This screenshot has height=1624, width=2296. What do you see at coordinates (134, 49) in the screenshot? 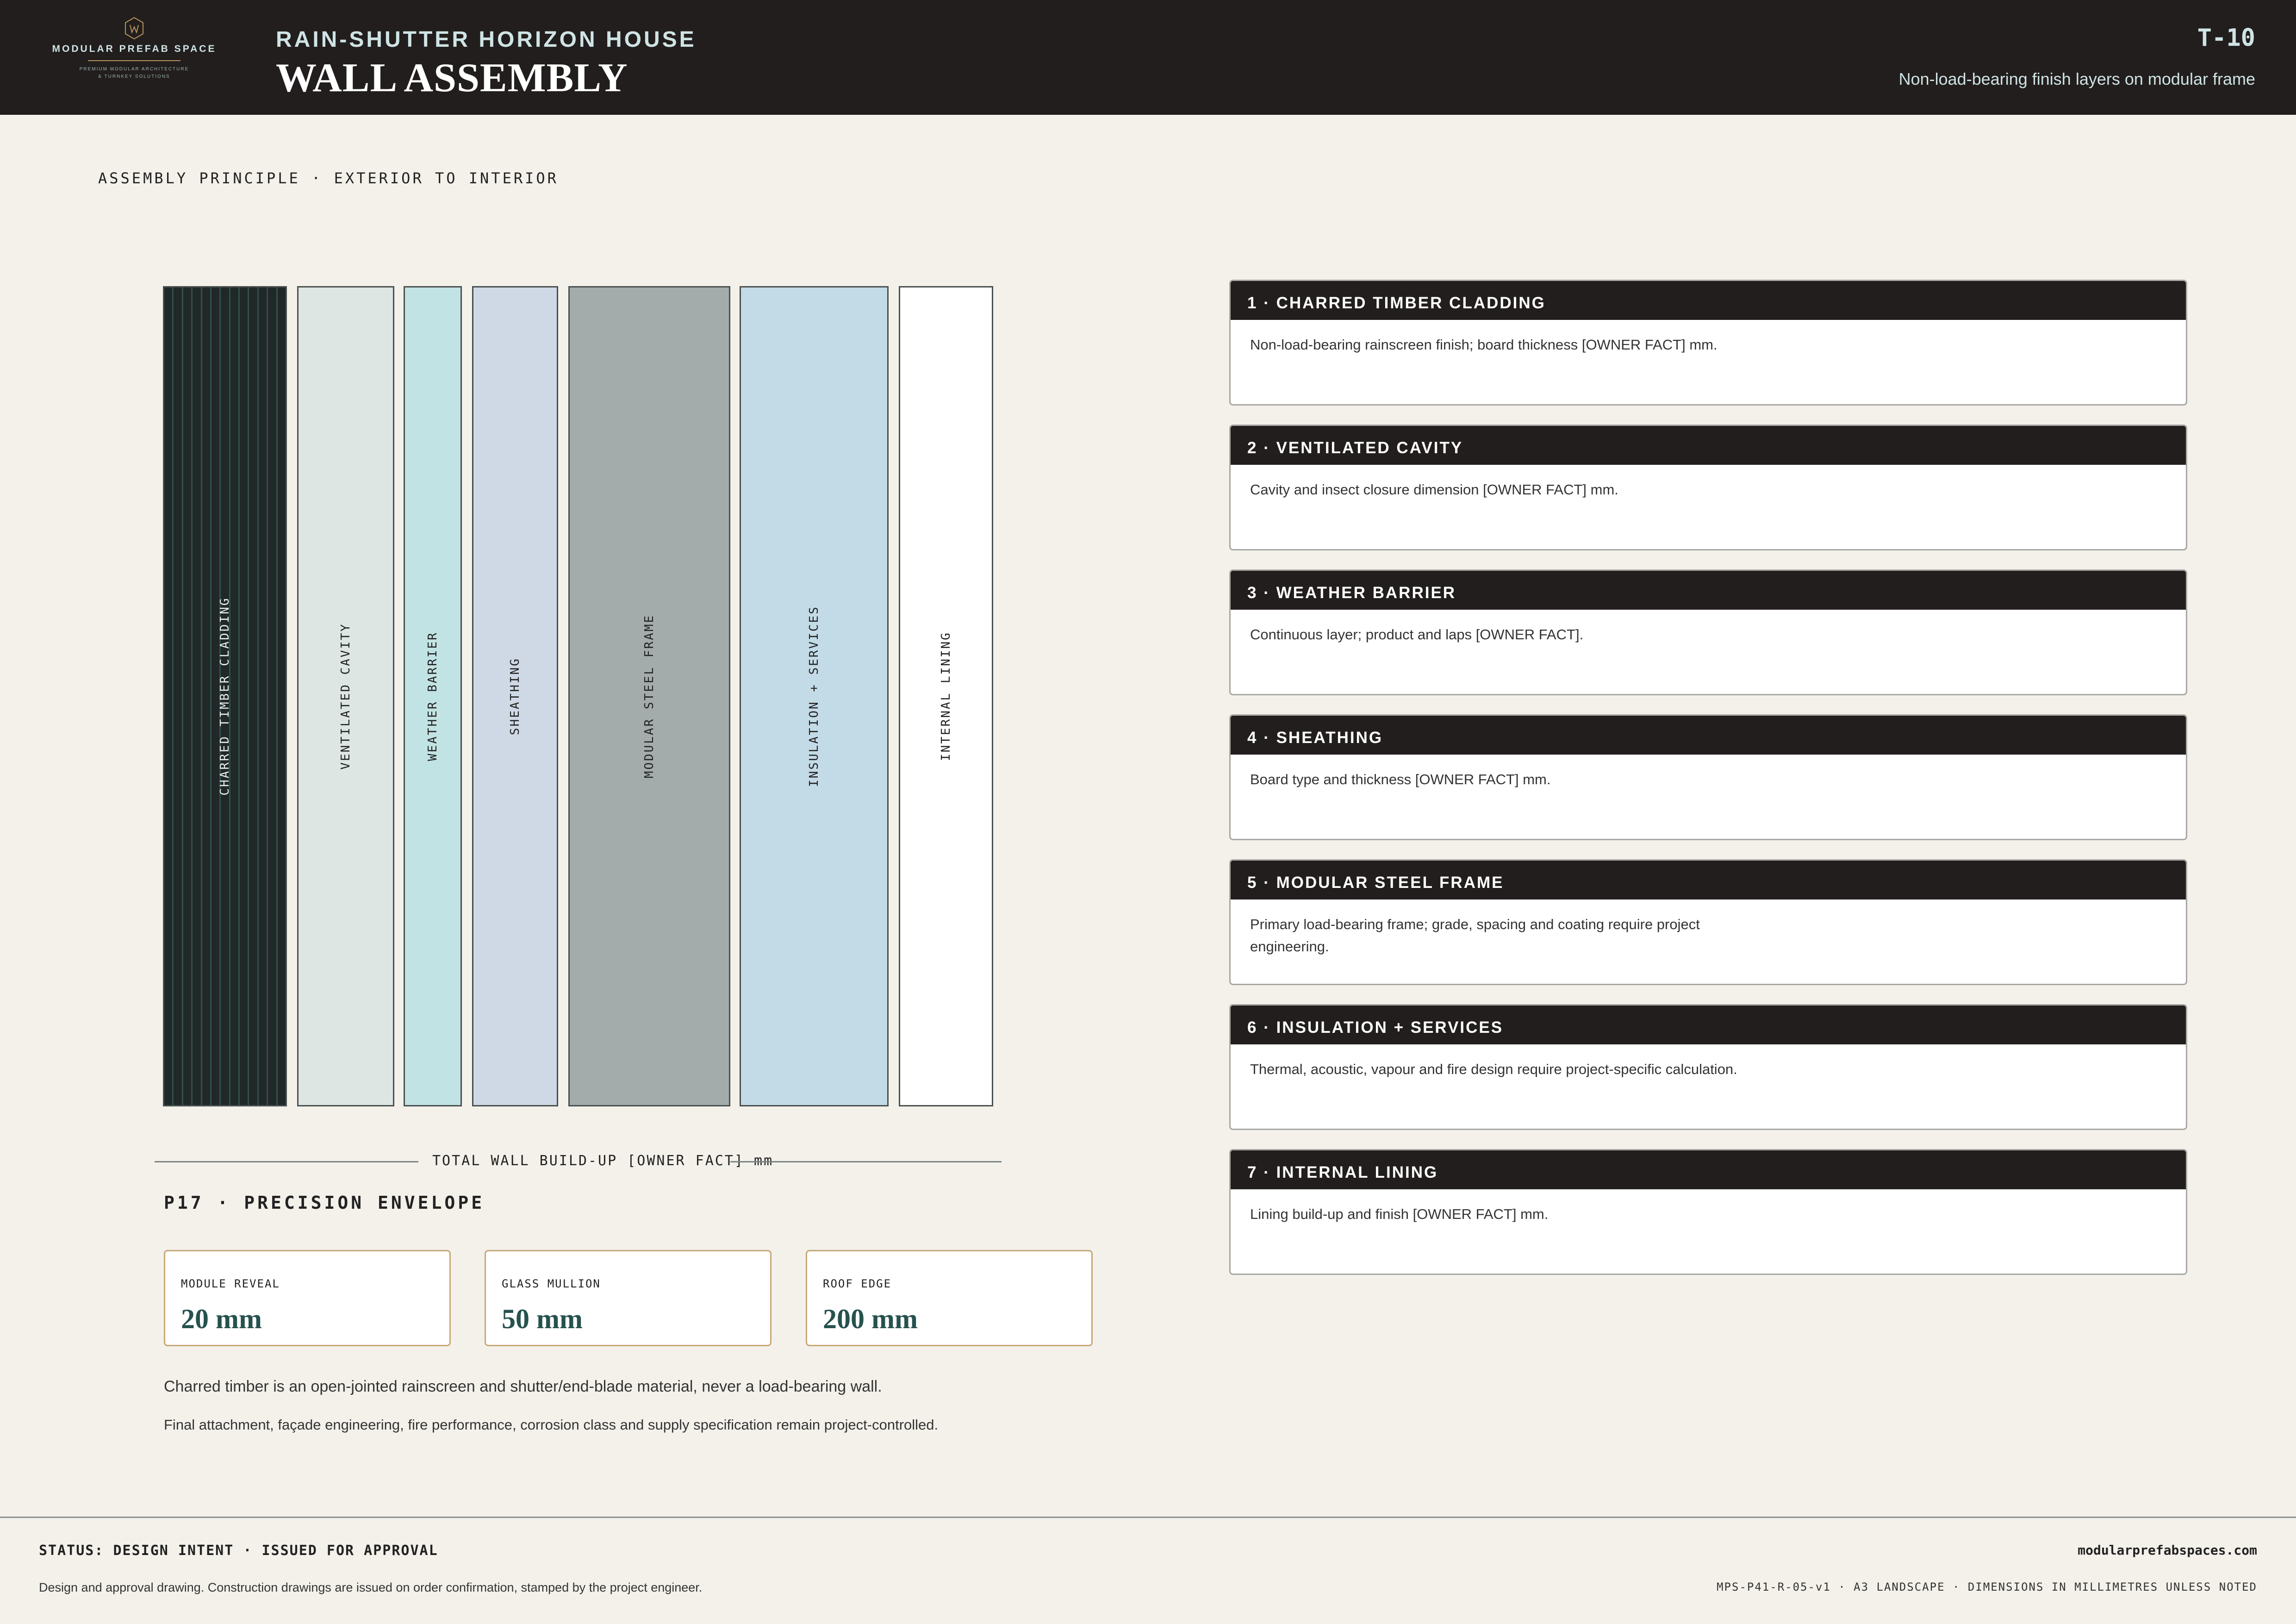
I see `brand-name: MODULAR PREFAB SPACE` at bounding box center [134, 49].